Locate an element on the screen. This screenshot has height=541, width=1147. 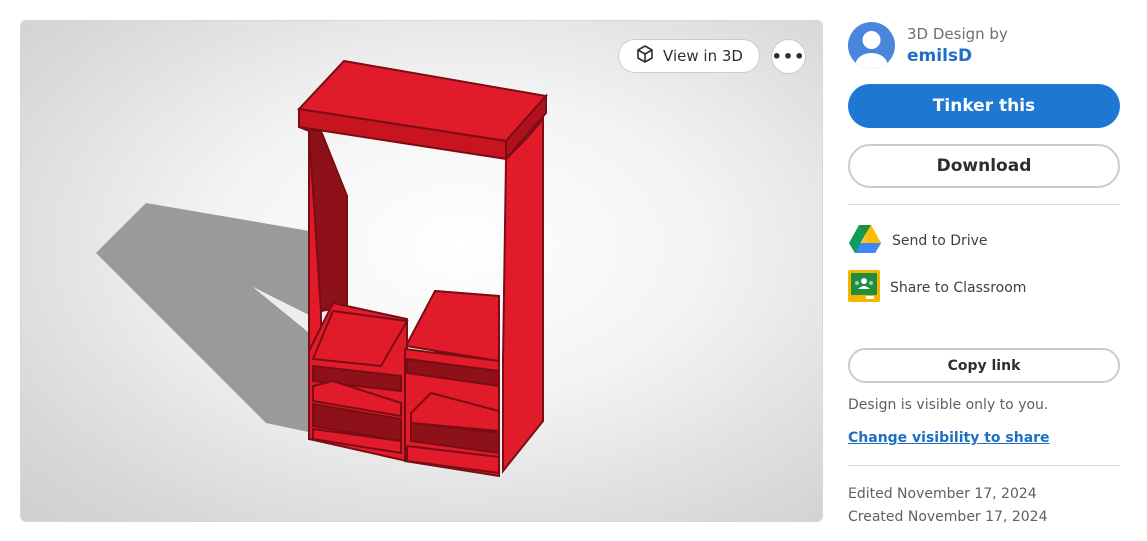
visibility-status: Design is visible only to you. is located at coordinates (948, 405).